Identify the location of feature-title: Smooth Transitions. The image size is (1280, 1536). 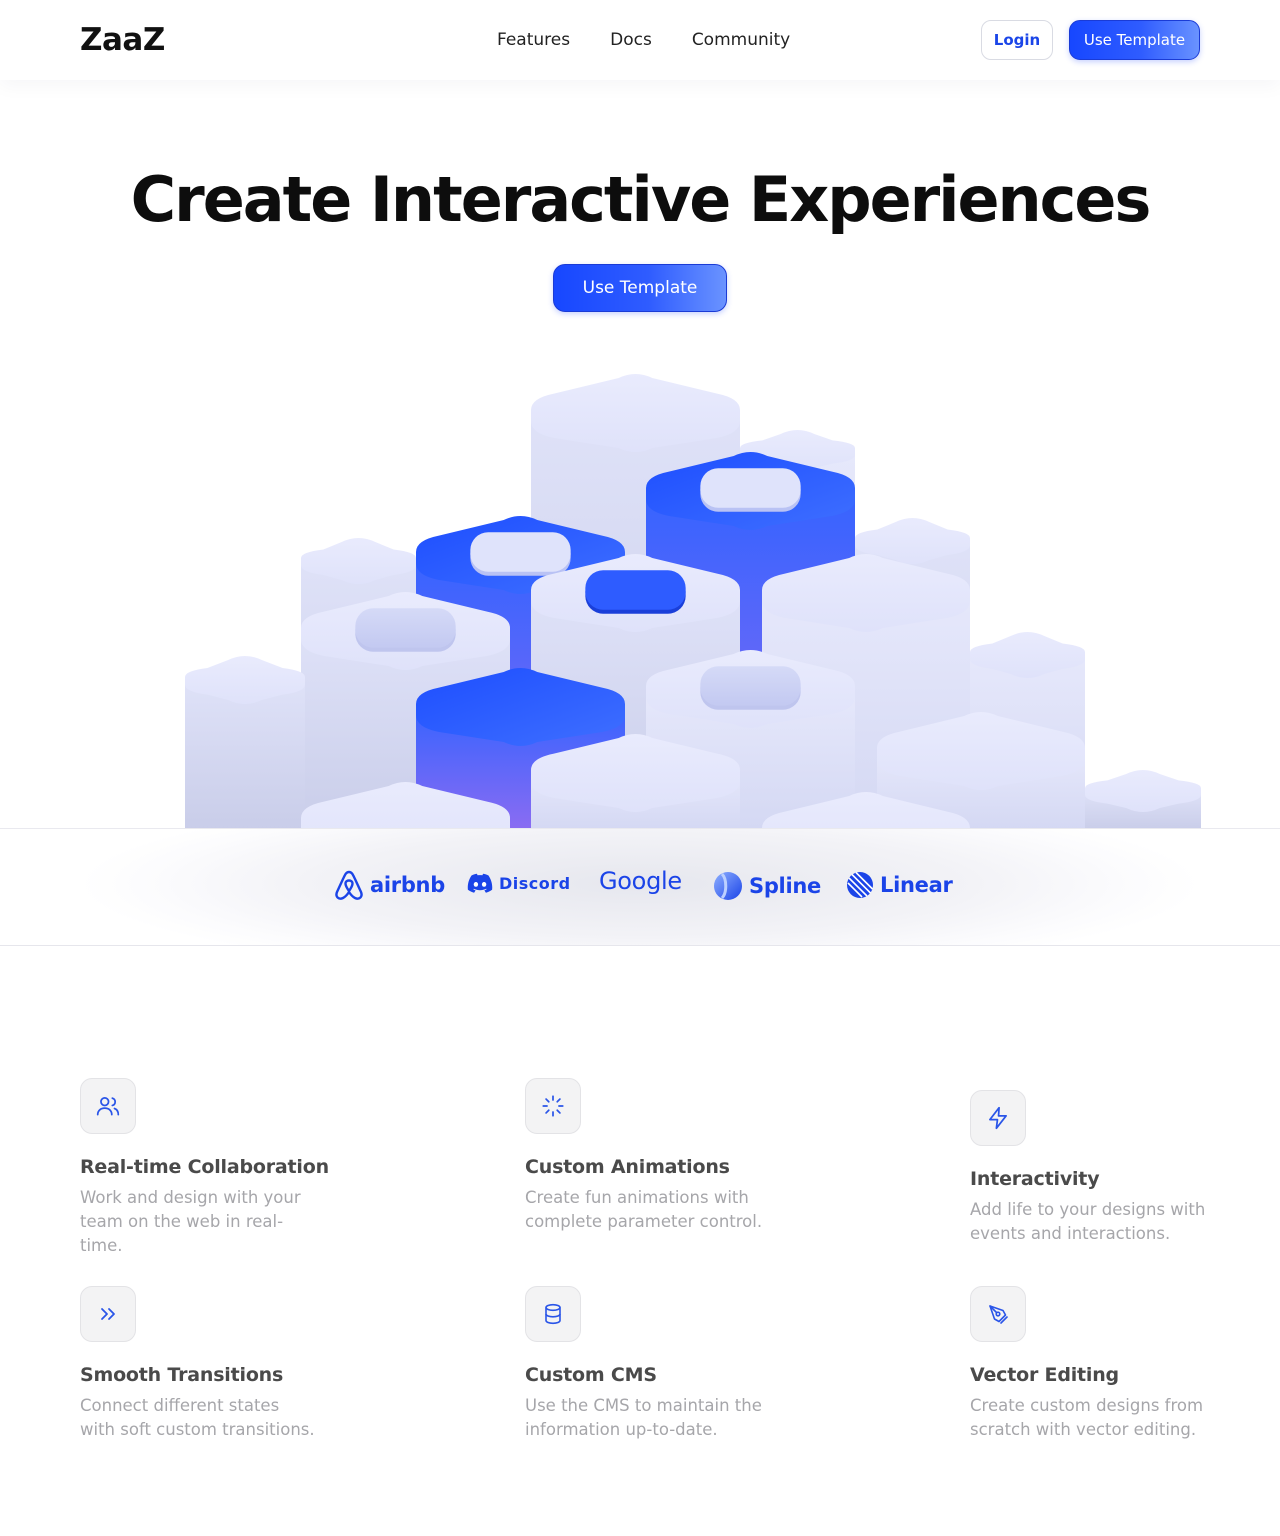
(182, 1375).